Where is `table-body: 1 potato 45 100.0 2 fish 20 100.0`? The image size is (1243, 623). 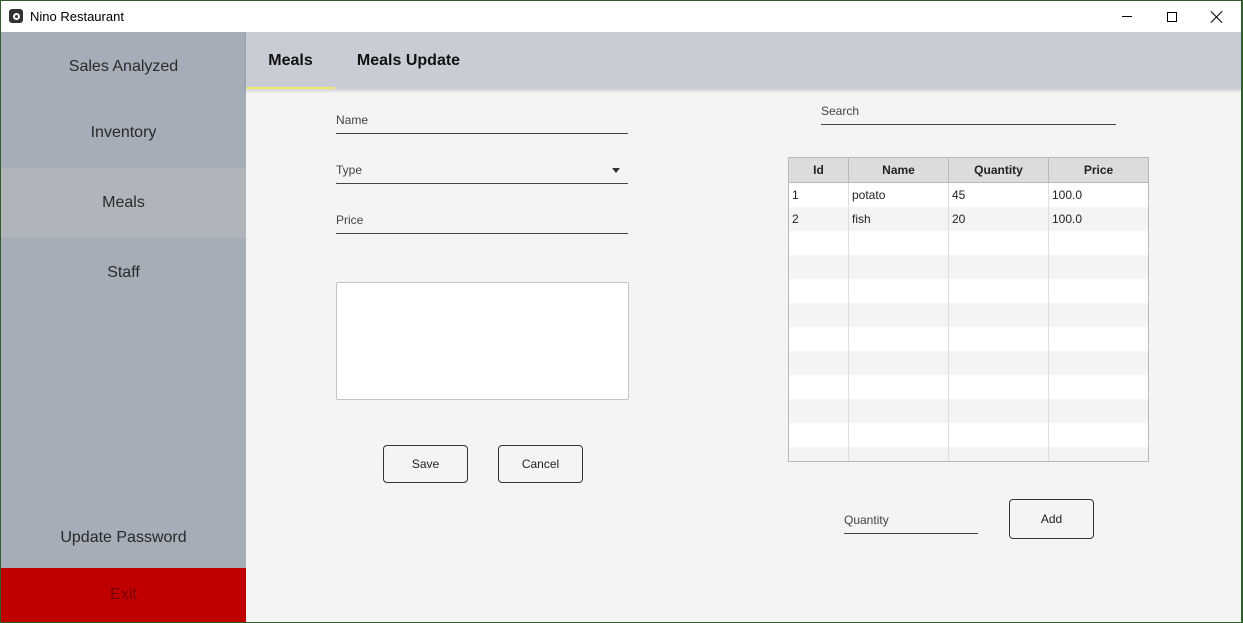
table-body: 1 potato 45 100.0 2 fish 20 100.0 is located at coordinates (968, 322).